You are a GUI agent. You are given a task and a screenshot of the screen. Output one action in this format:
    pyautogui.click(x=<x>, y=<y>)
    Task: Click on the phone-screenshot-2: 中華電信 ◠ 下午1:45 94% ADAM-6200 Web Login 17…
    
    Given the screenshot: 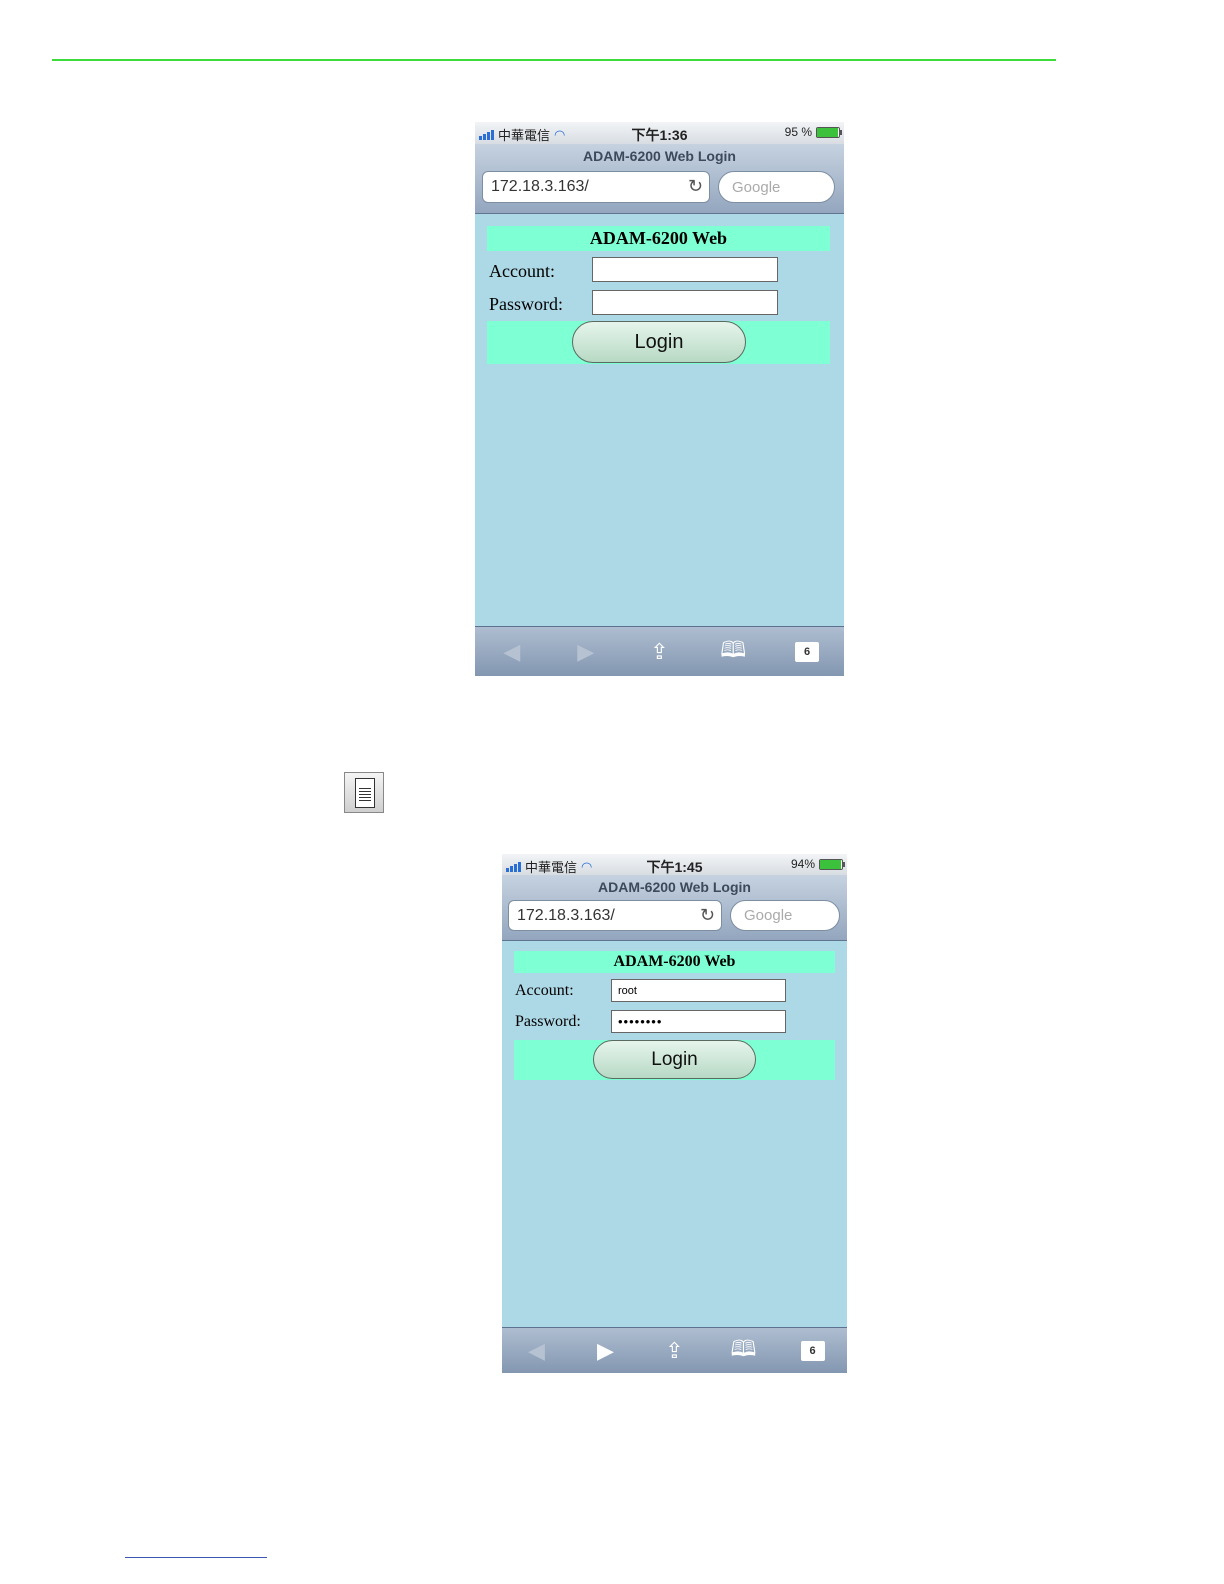 What is the action you would take?
    pyautogui.click(x=674, y=1113)
    